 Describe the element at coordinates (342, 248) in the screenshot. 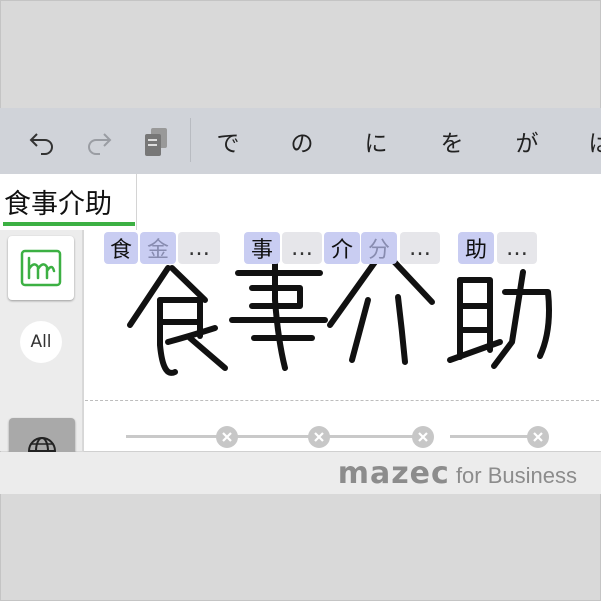

I see `recog-char-3: 介` at that location.